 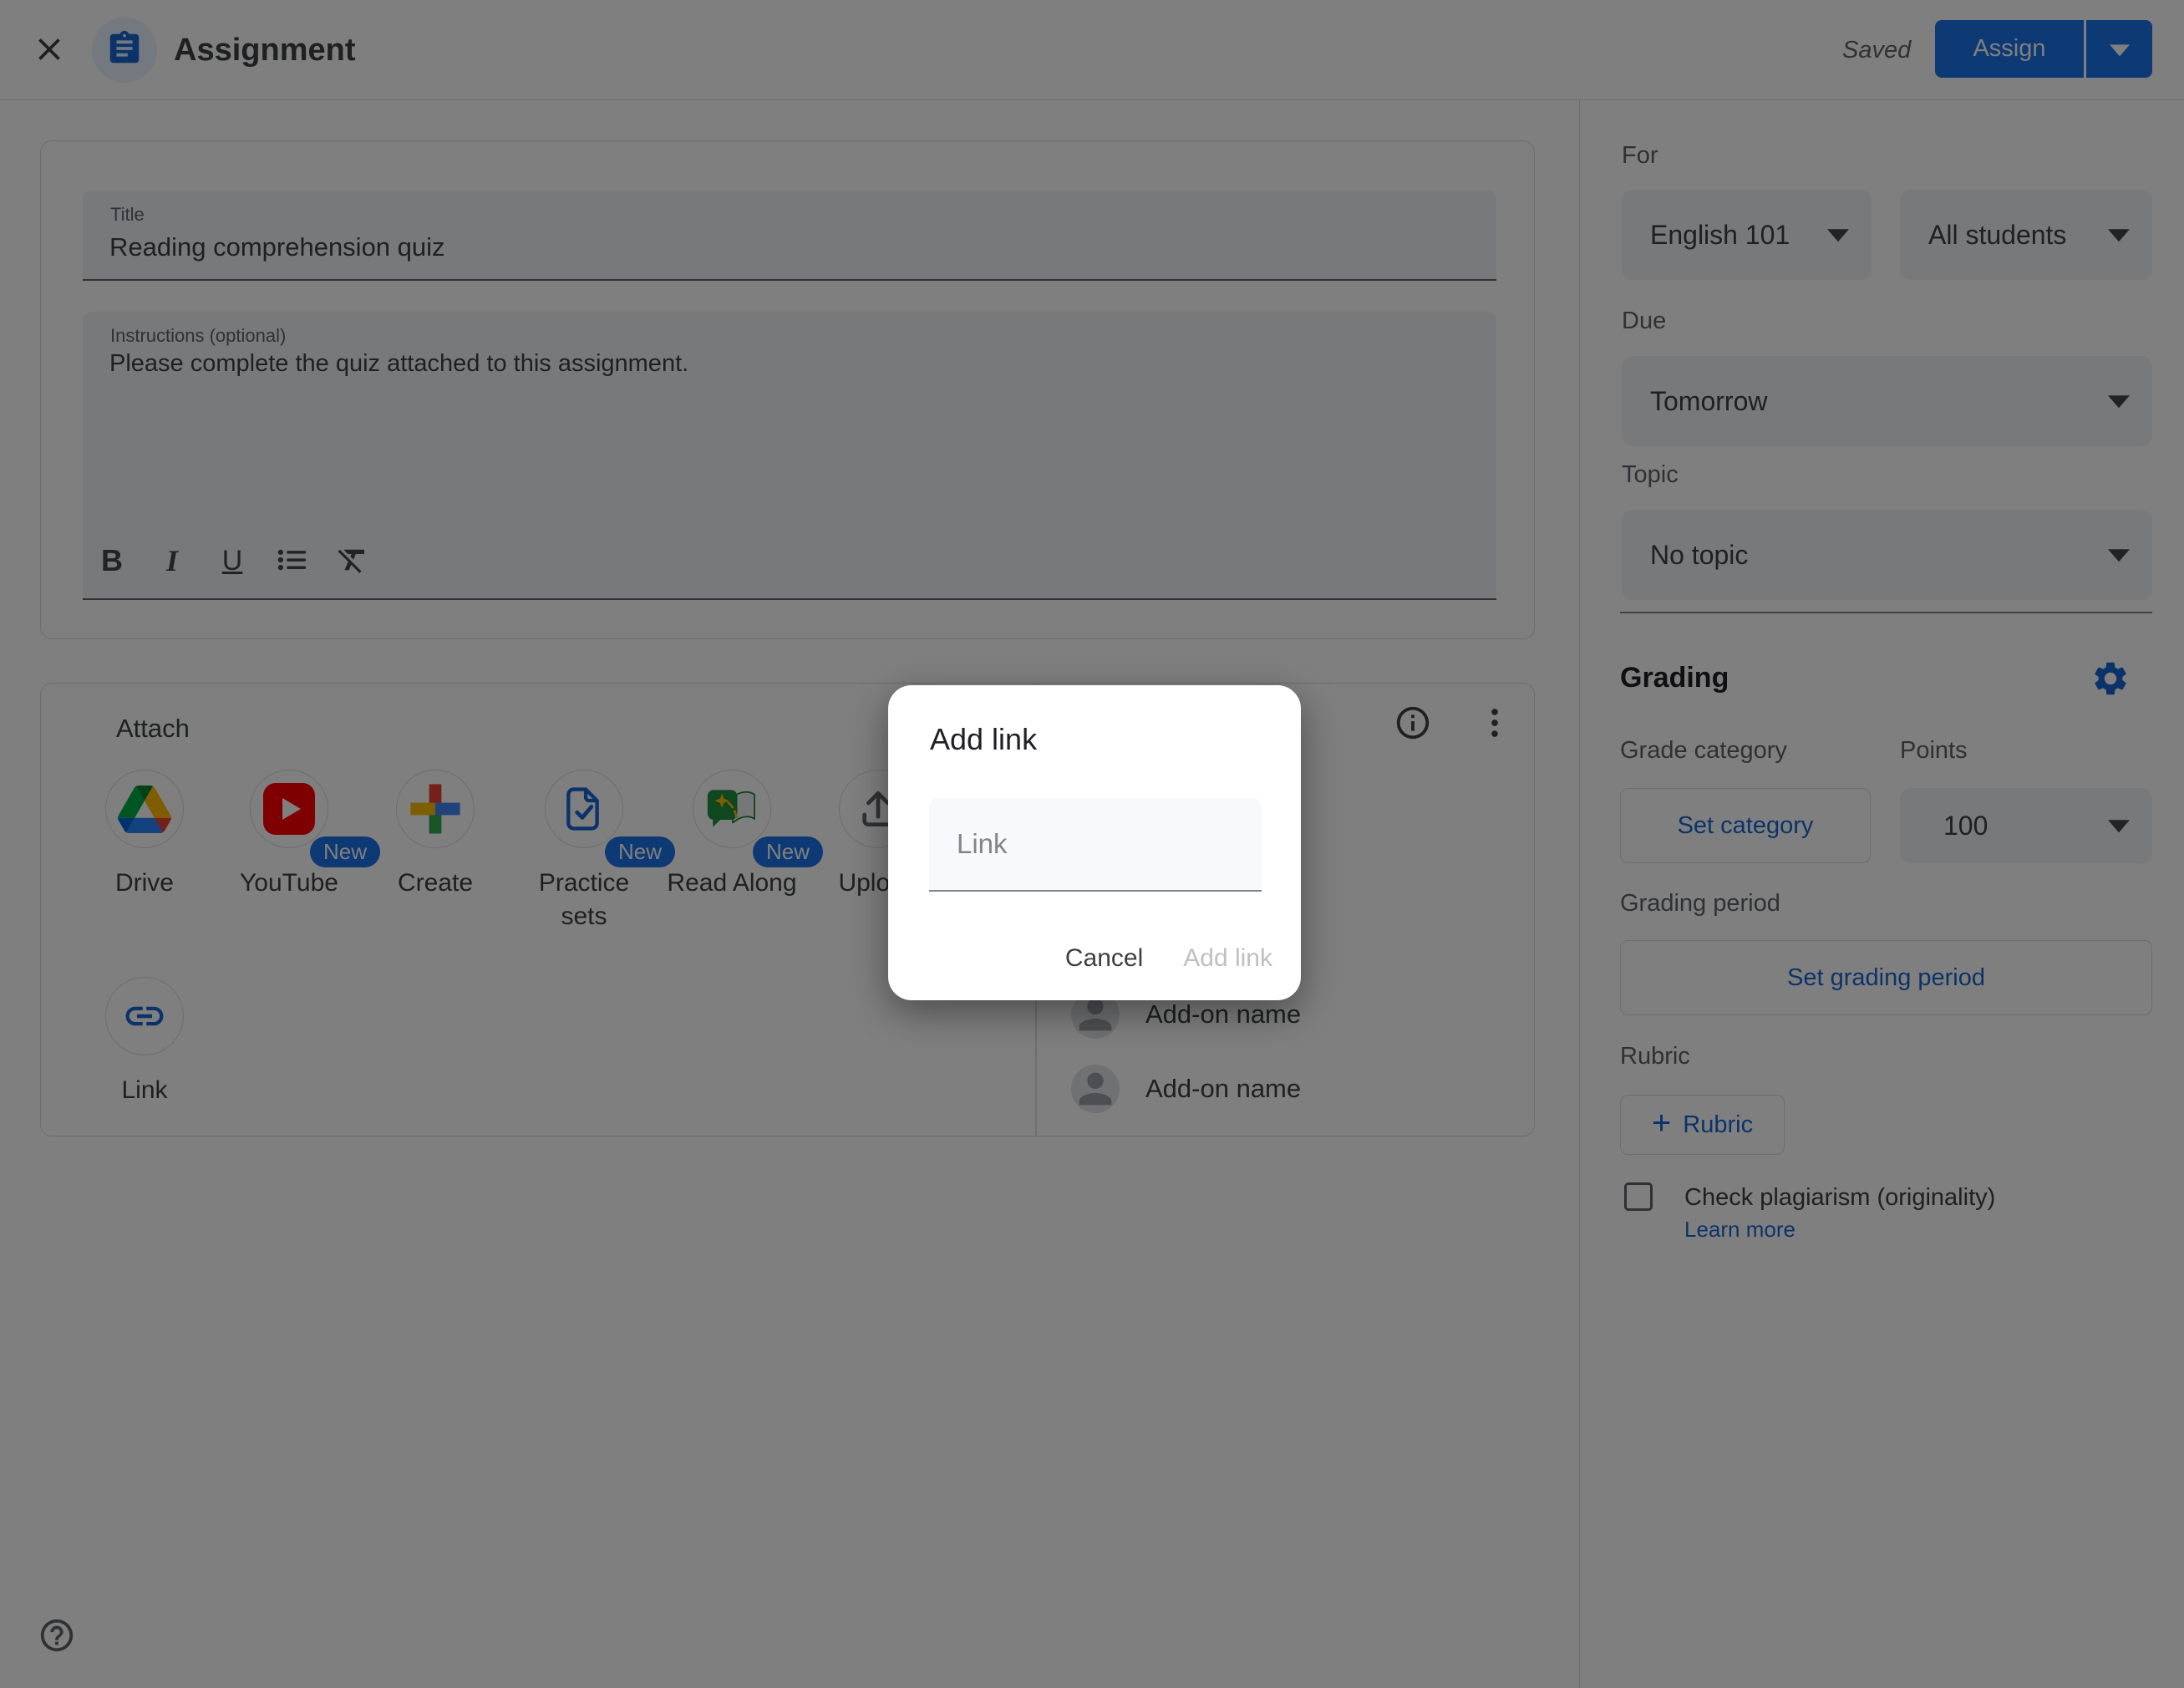 What do you see at coordinates (1227, 958) in the screenshot?
I see `add-link-confirm-button: Add link` at bounding box center [1227, 958].